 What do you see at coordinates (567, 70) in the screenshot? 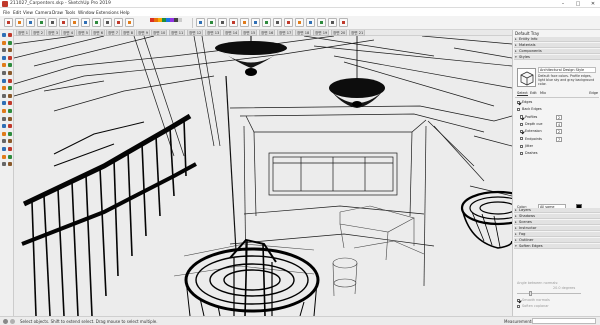
I see `style-name-field: Architectural Design Style` at bounding box center [567, 70].